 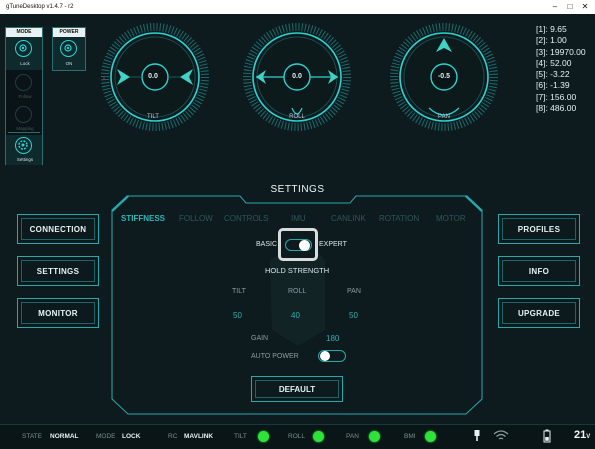 What do you see at coordinates (295, 315) in the screenshot?
I see `roll-strength-value: 40` at bounding box center [295, 315].